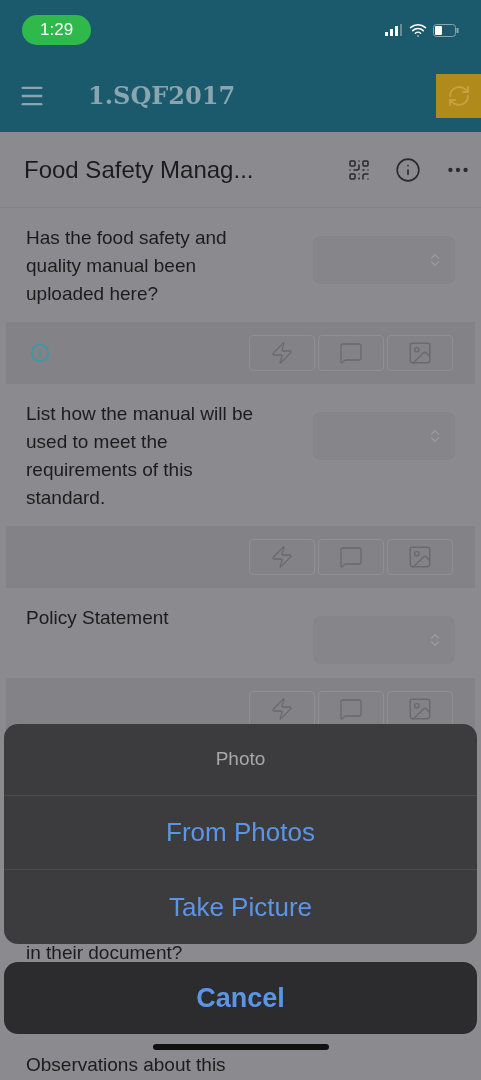  Describe the element at coordinates (240, 907) in the screenshot. I see `sheet-option: Take Picture` at that location.